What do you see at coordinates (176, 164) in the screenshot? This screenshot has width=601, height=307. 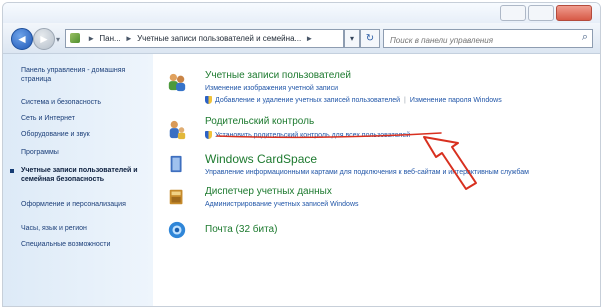 I see `cardspace-icon` at bounding box center [176, 164].